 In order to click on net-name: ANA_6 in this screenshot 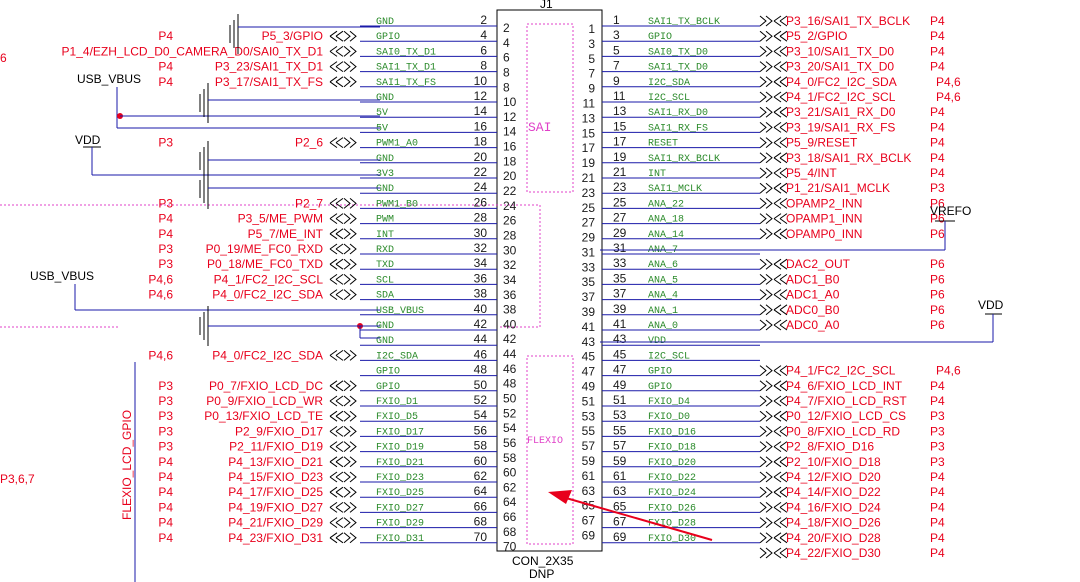, I will do `click(663, 265)`.